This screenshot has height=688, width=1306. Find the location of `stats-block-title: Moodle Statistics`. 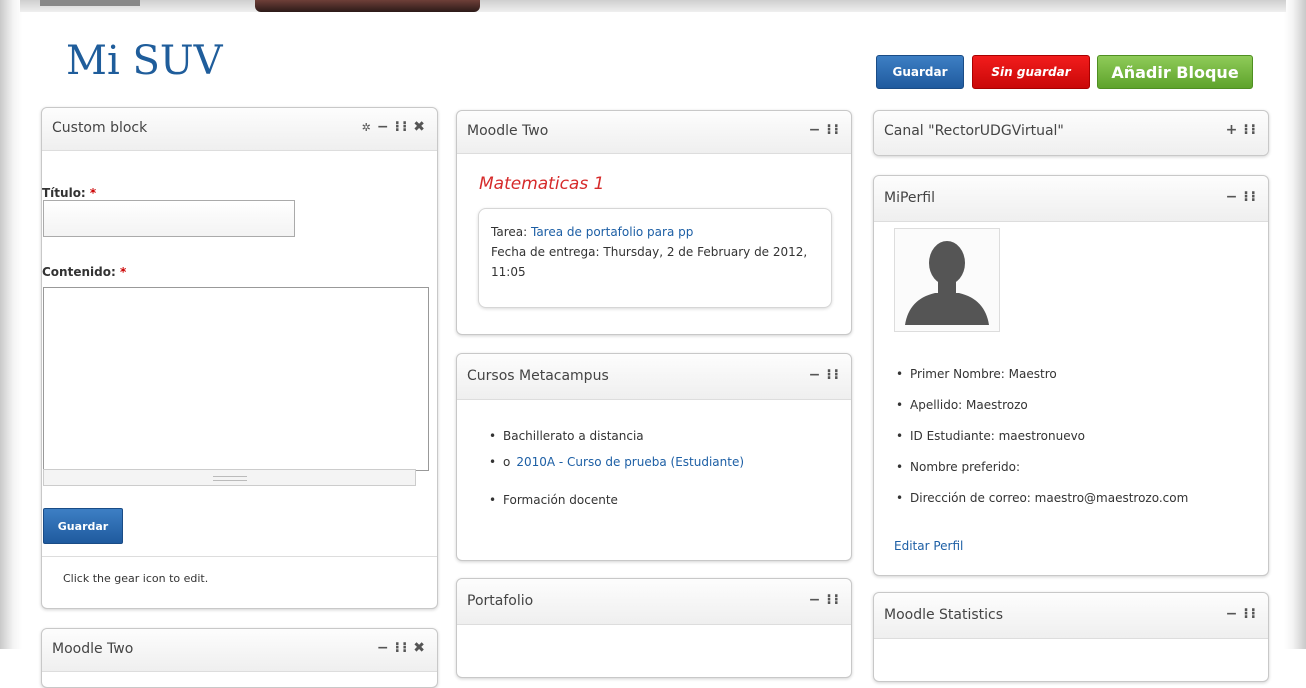

stats-block-title: Moodle Statistics is located at coordinates (944, 615).